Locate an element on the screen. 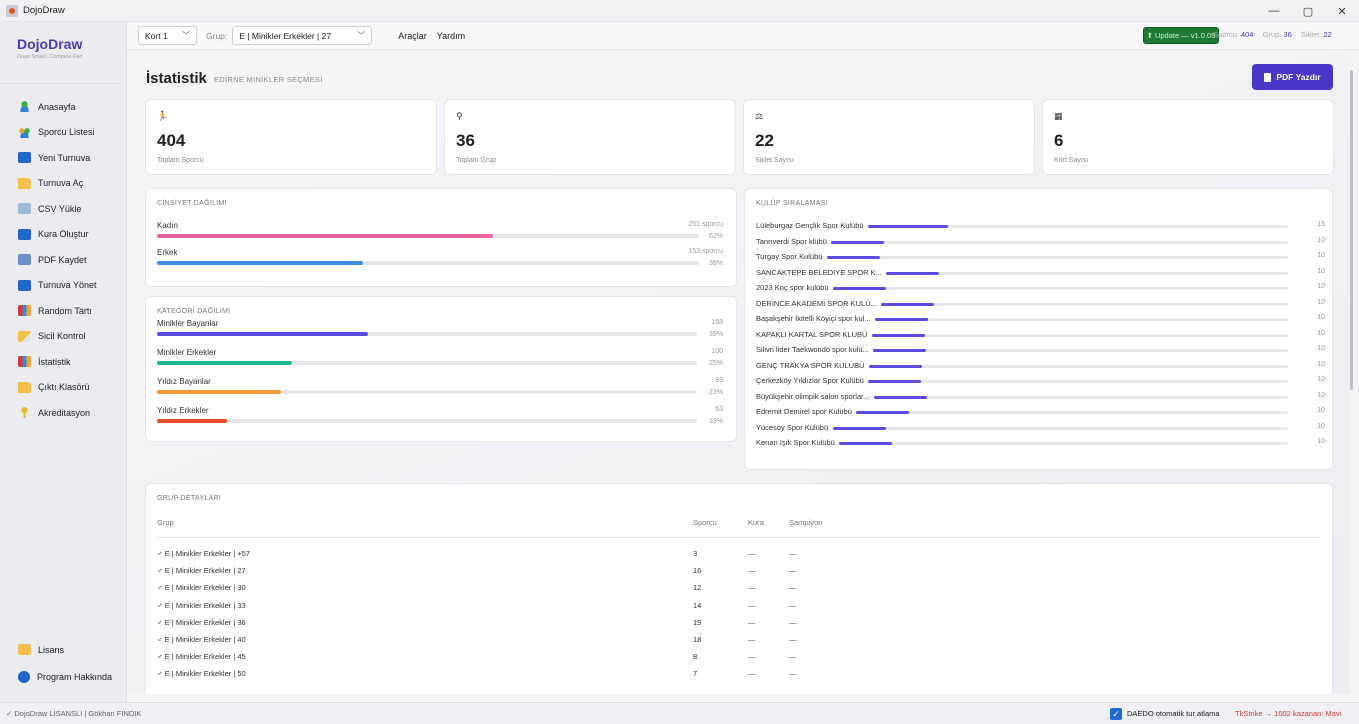  pdf-print-button: PDF Yazdır is located at coordinates (1292, 77).